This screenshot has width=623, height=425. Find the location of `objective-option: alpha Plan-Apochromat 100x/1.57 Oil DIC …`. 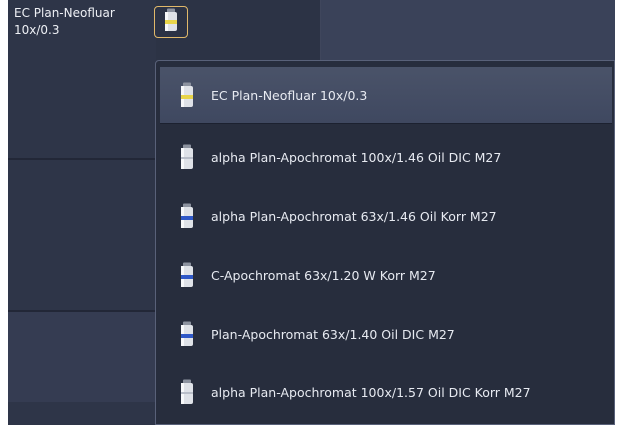

objective-option: alpha Plan-Apochromat 100x/1.57 Oil DIC … is located at coordinates (386, 392).